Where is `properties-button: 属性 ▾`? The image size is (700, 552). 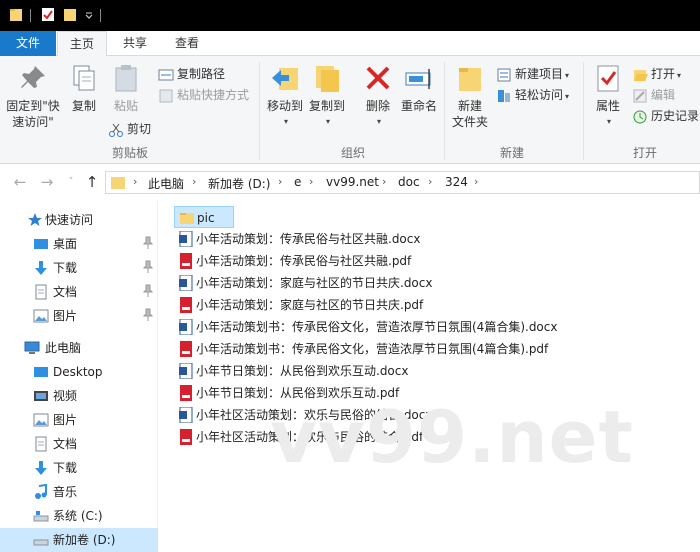
properties-button: 属性 ▾ is located at coordinates (608, 96).